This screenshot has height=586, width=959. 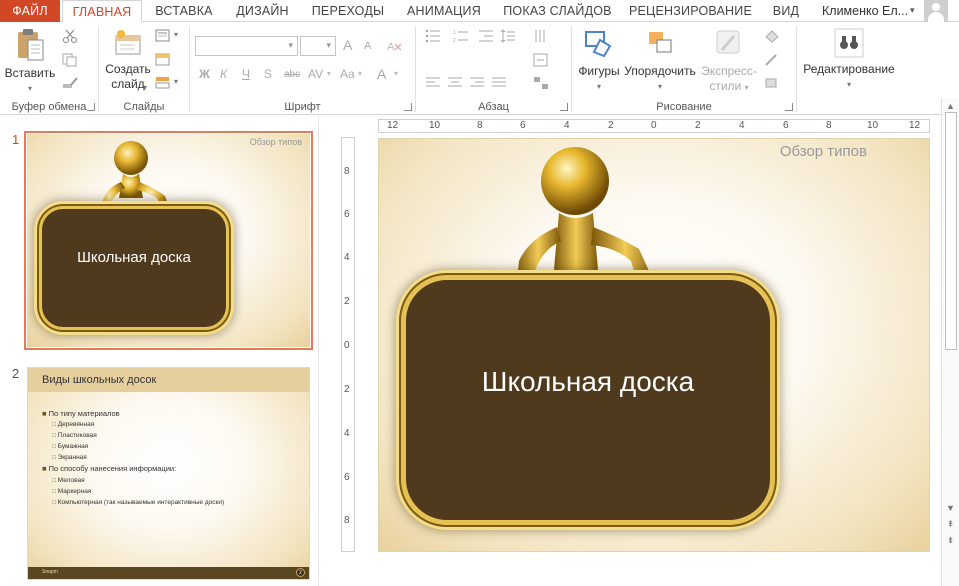 I want to click on clipboard-launcher-icon, so click(x=91, y=107).